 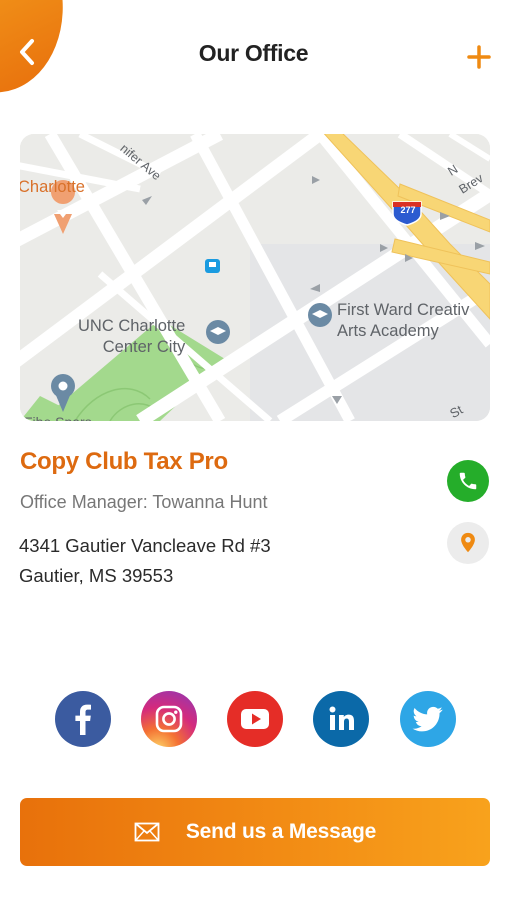 I want to click on map-label-highway: 277, so click(x=408, y=210).